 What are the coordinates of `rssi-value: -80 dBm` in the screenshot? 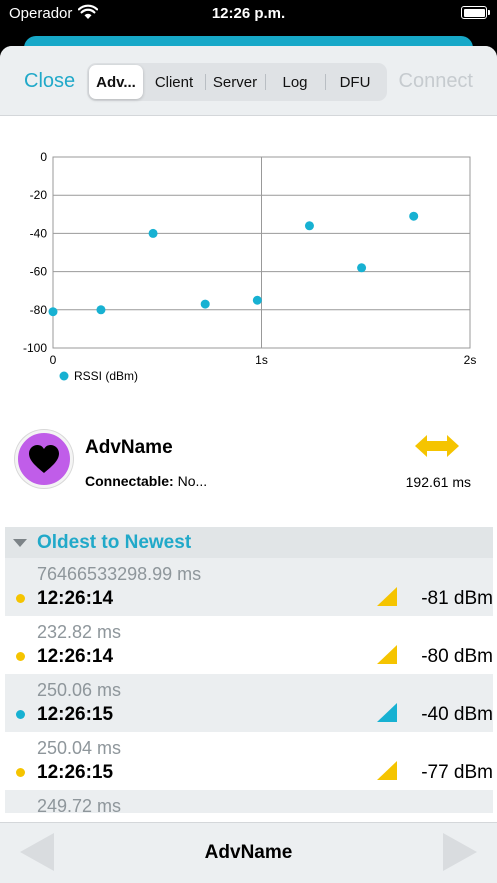 It's located at (457, 656).